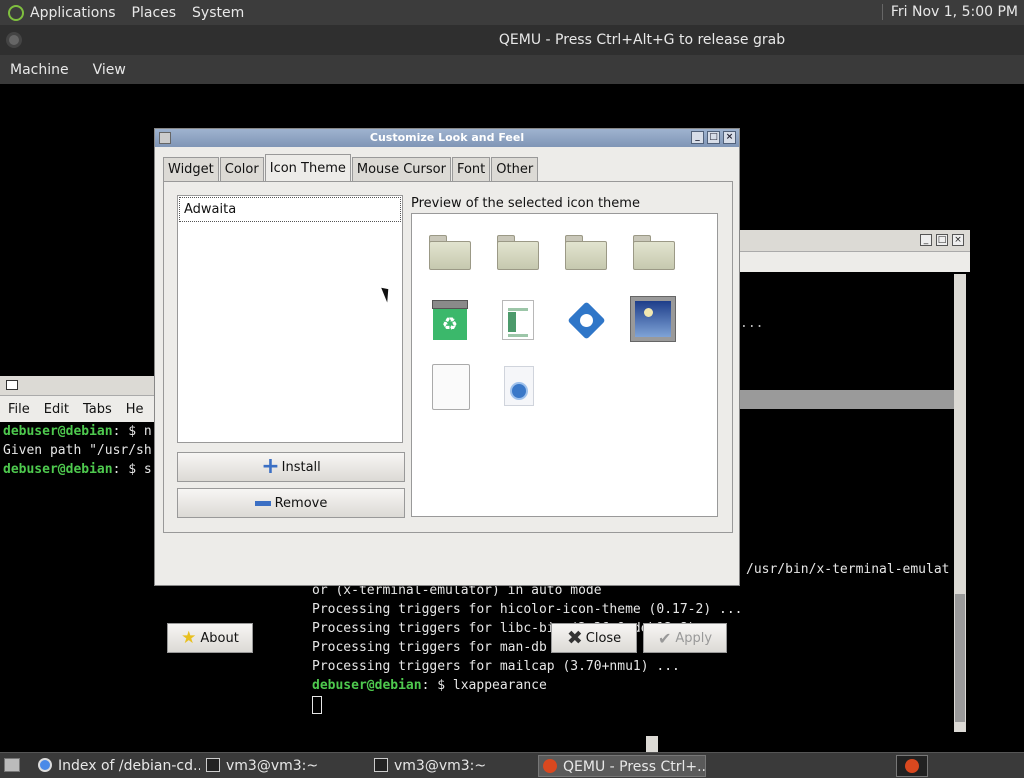 The width and height of the screenshot is (1024, 778). Describe the element at coordinates (109, 70) in the screenshot. I see `menu-view: View` at that location.